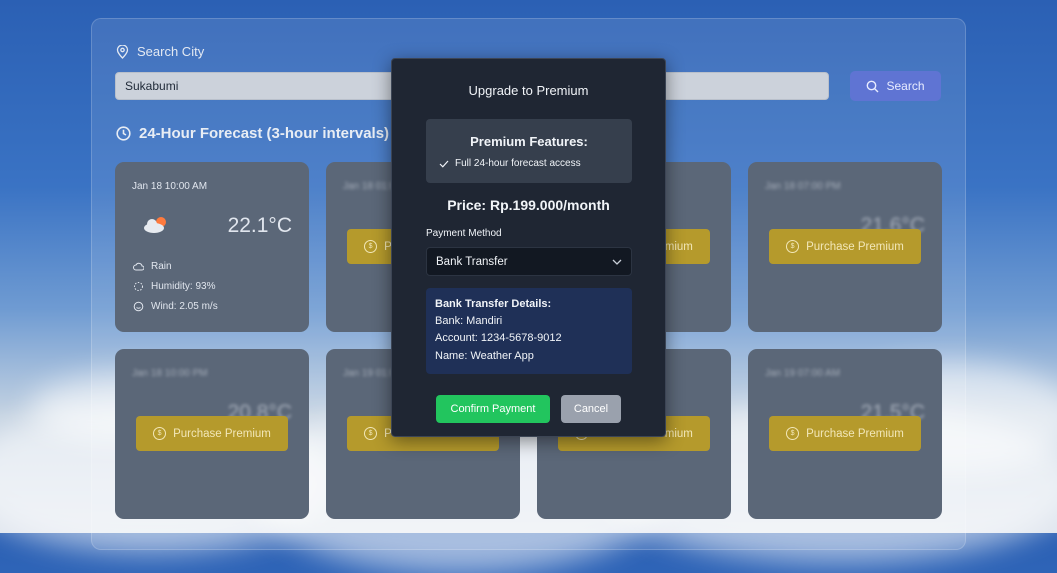  Describe the element at coordinates (183, 286) in the screenshot. I see `card-humidity: Humidity: 93%` at that location.